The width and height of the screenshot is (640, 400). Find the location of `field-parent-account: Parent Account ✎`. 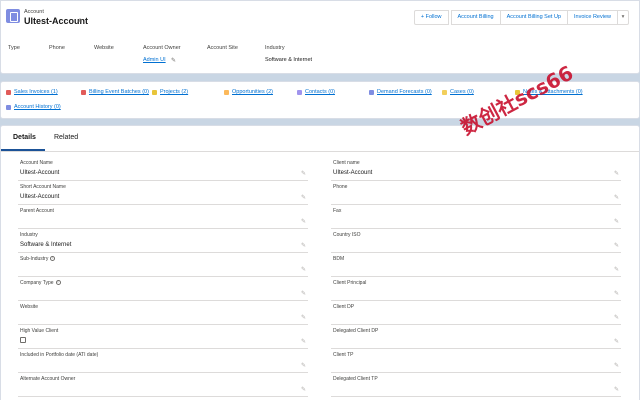

field-parent-account: Parent Account ✎ is located at coordinates (163, 218).